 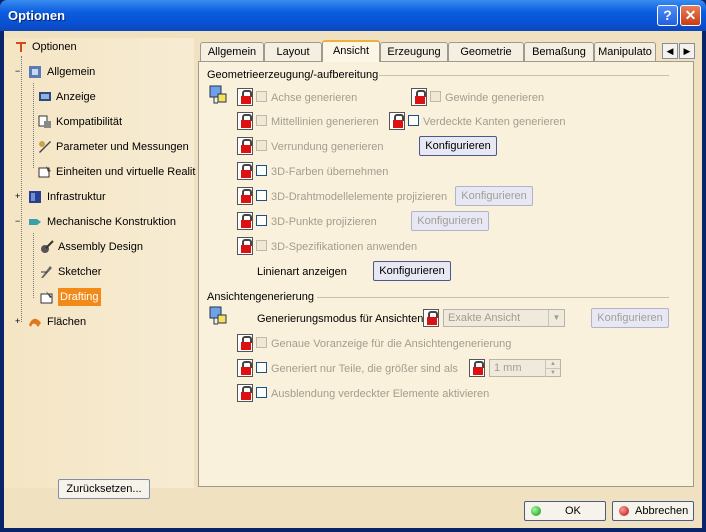 What do you see at coordinates (624, 511) in the screenshot?
I see `cancel-icon` at bounding box center [624, 511].